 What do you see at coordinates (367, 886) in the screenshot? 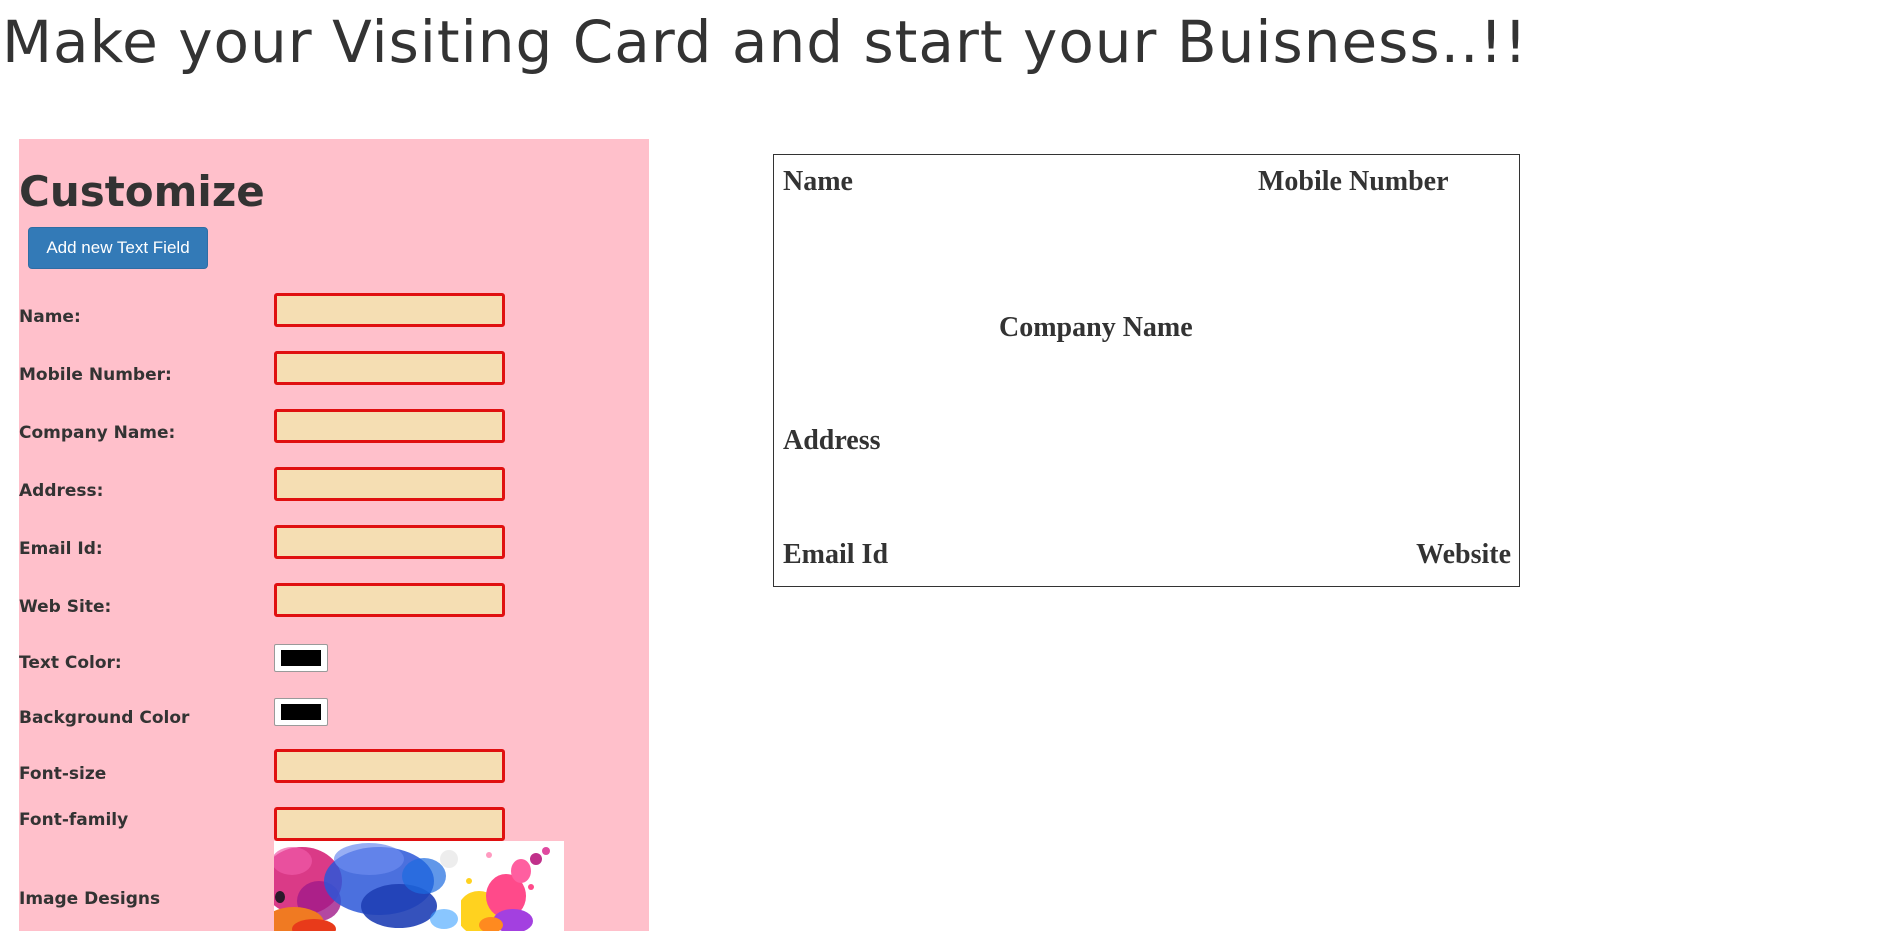
I see `ink-splash-design-thumbnail` at bounding box center [367, 886].